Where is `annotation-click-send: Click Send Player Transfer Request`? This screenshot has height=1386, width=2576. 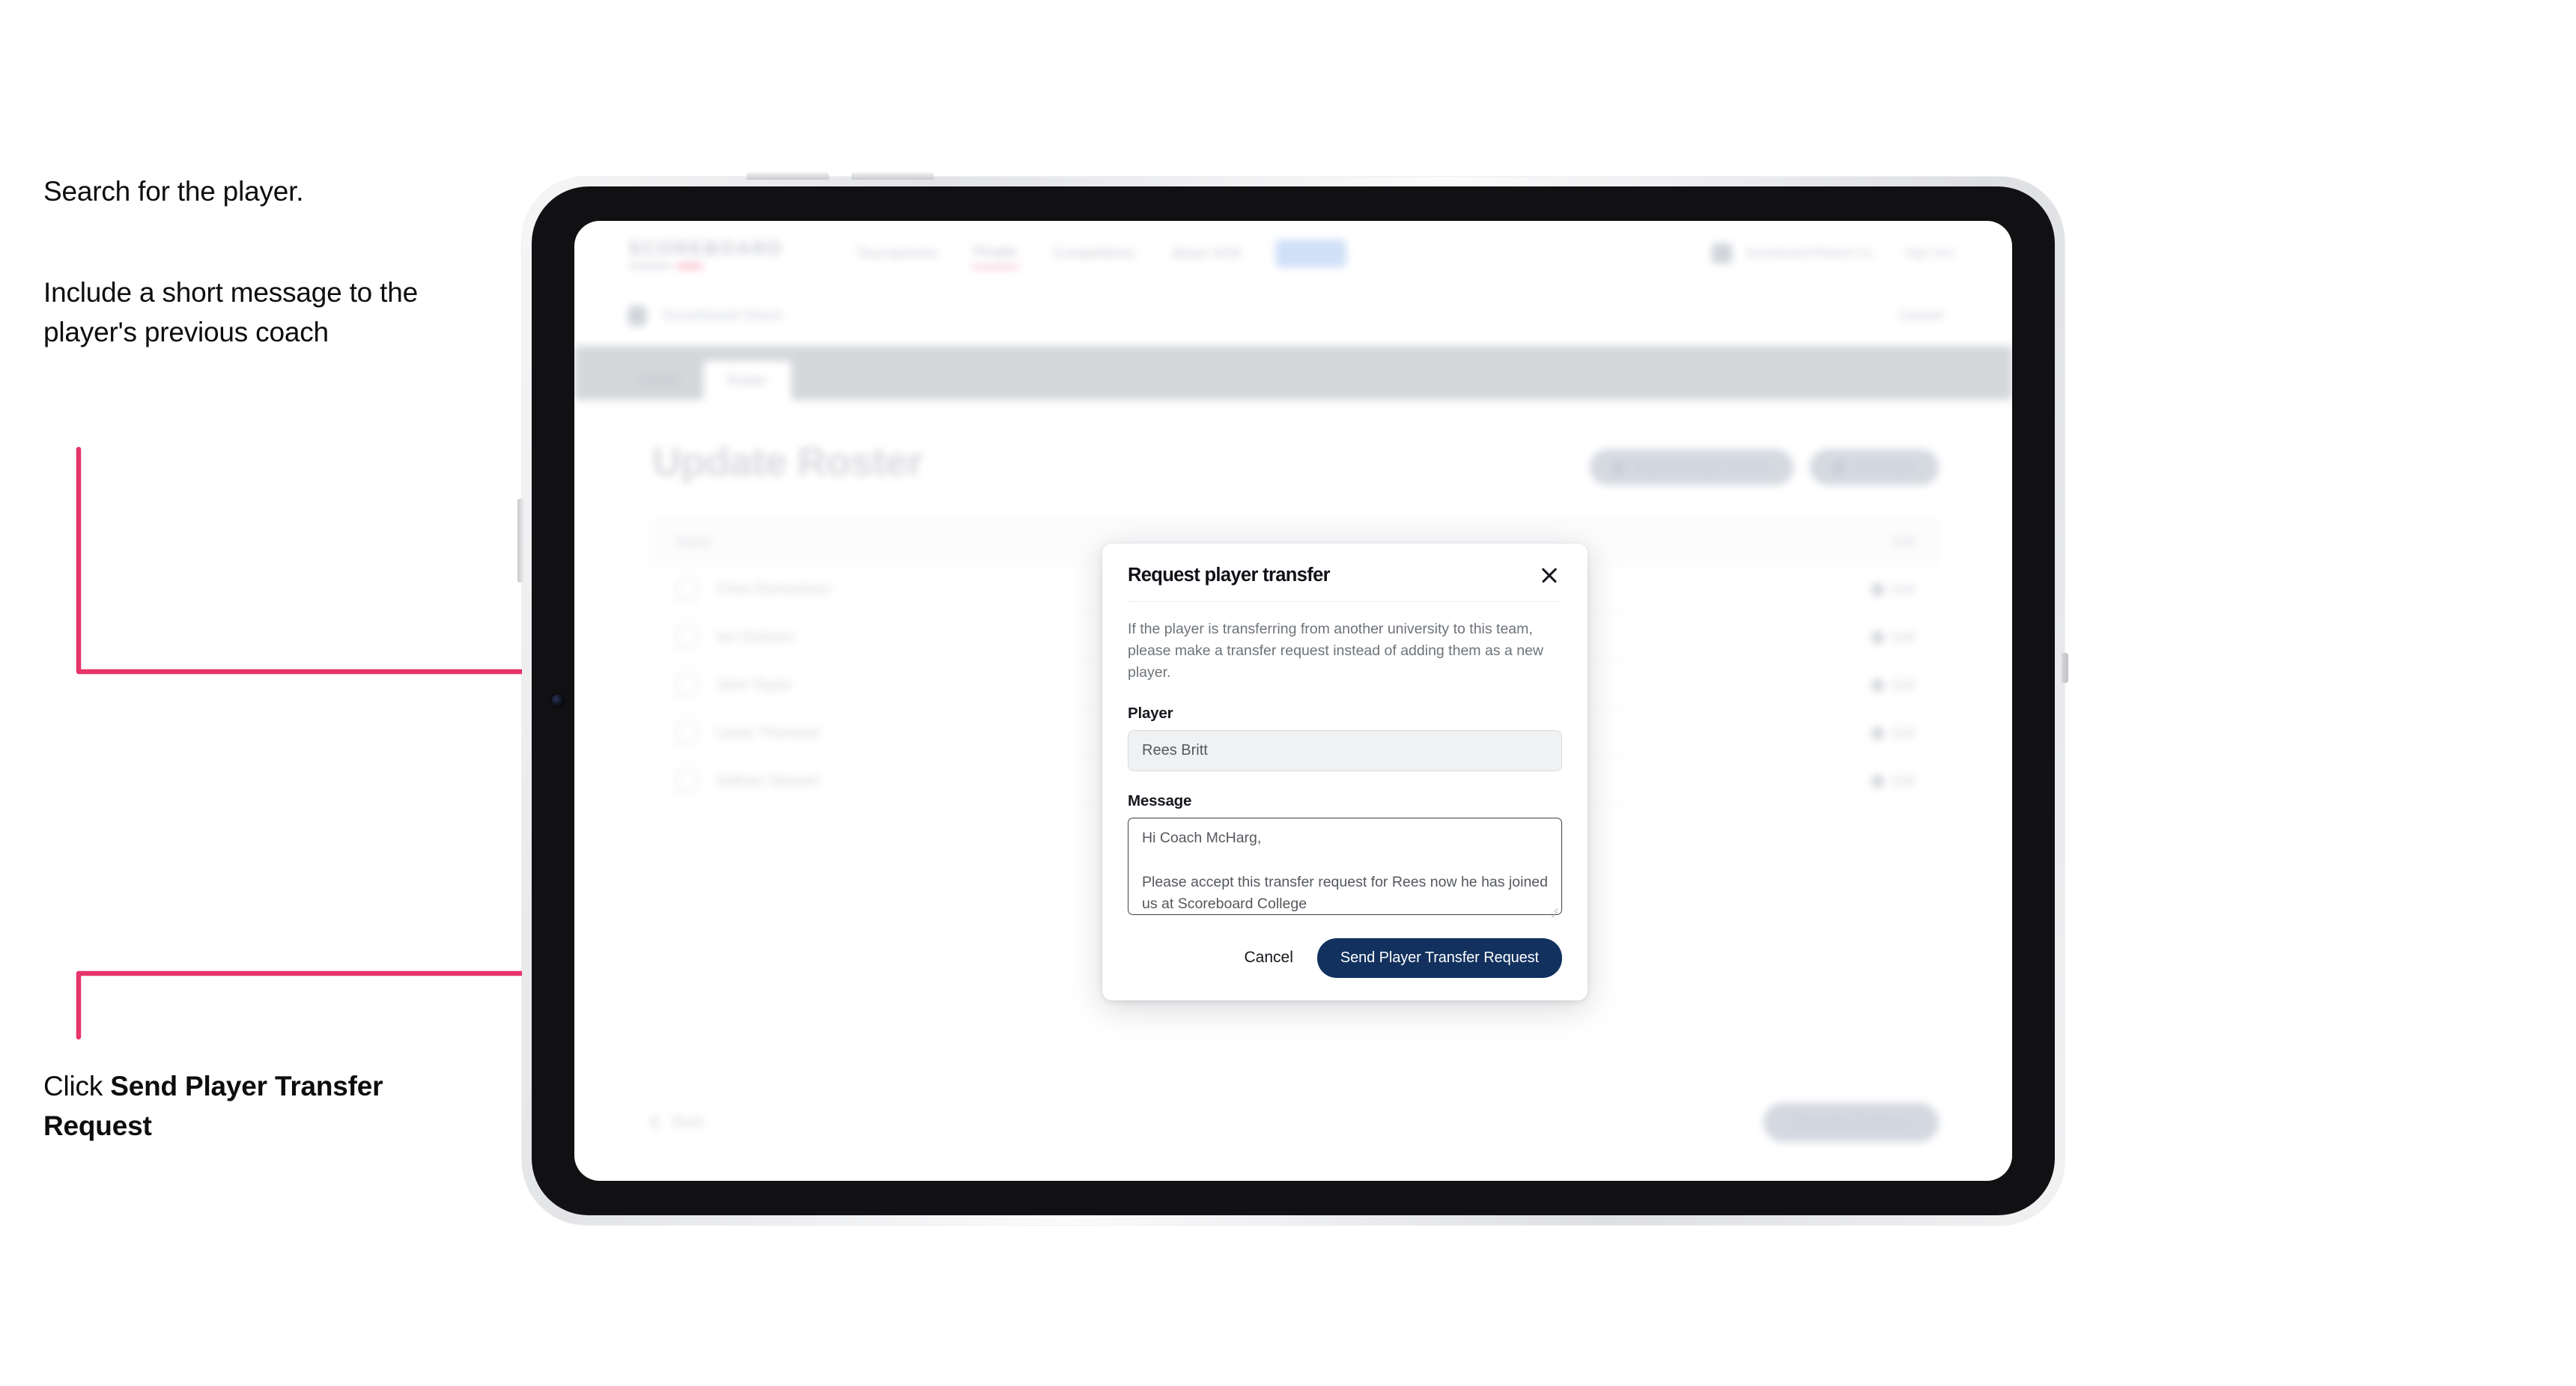
annotation-click-send: Click Send Player Transfer Request is located at coordinates (238, 1106).